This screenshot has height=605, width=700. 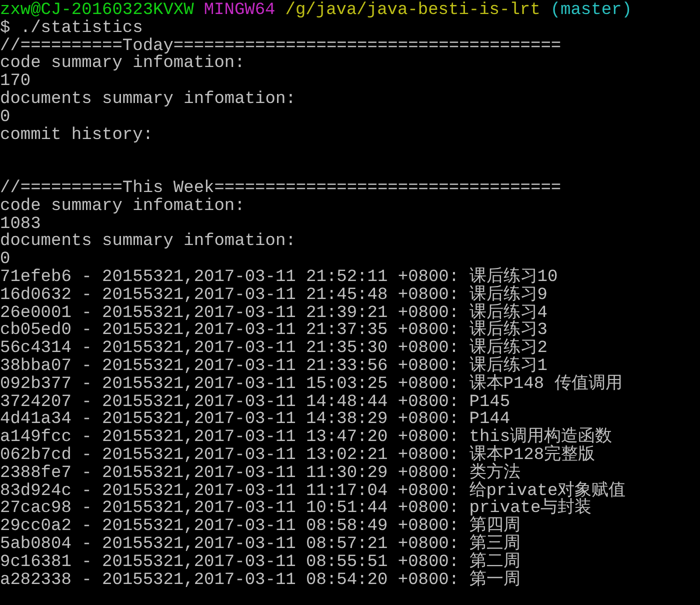 I want to click on output-line: 092b377 - 20155321,2017-03-11 15:03:25 +0800: 课本P148 传值调用, so click(x=311, y=384).